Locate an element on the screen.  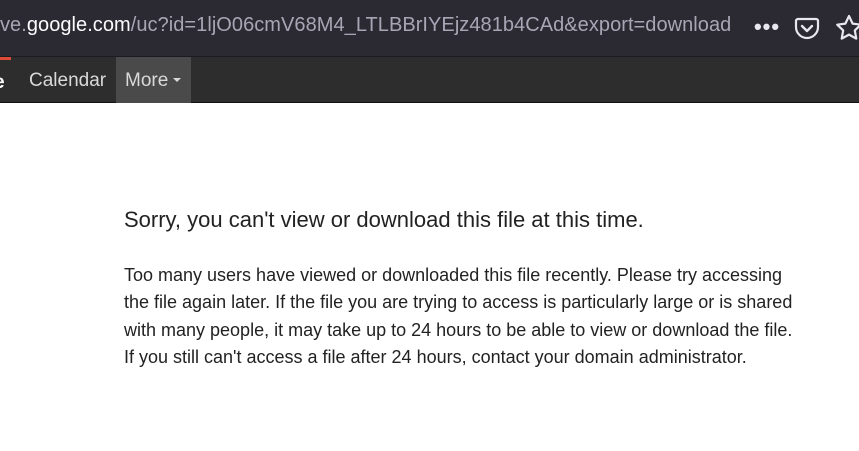
nav-more-label: More is located at coordinates (147, 80).